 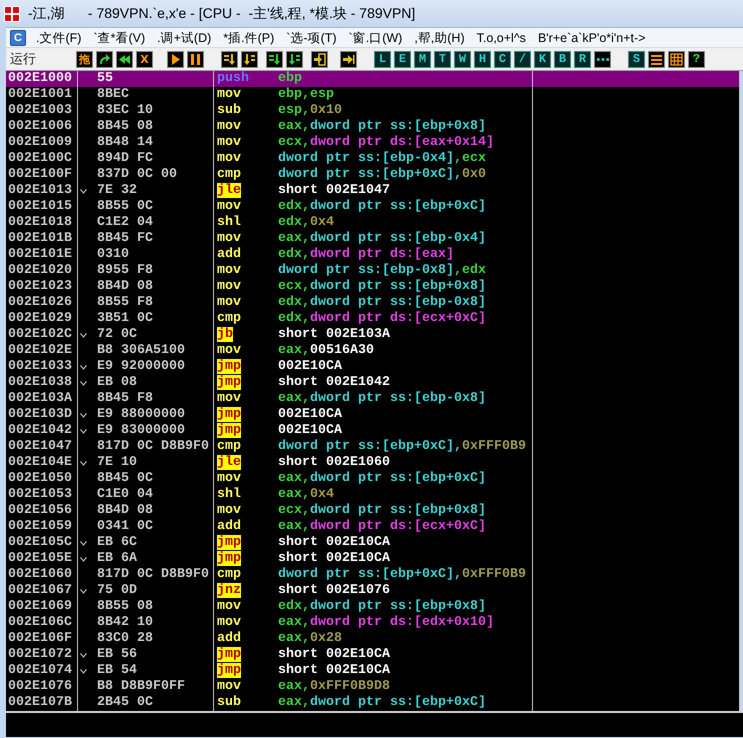 I want to click on code-row: 002E100C 894D FC mov dword ptr ss:[ebp-0x4],ecx, so click(x=373, y=159).